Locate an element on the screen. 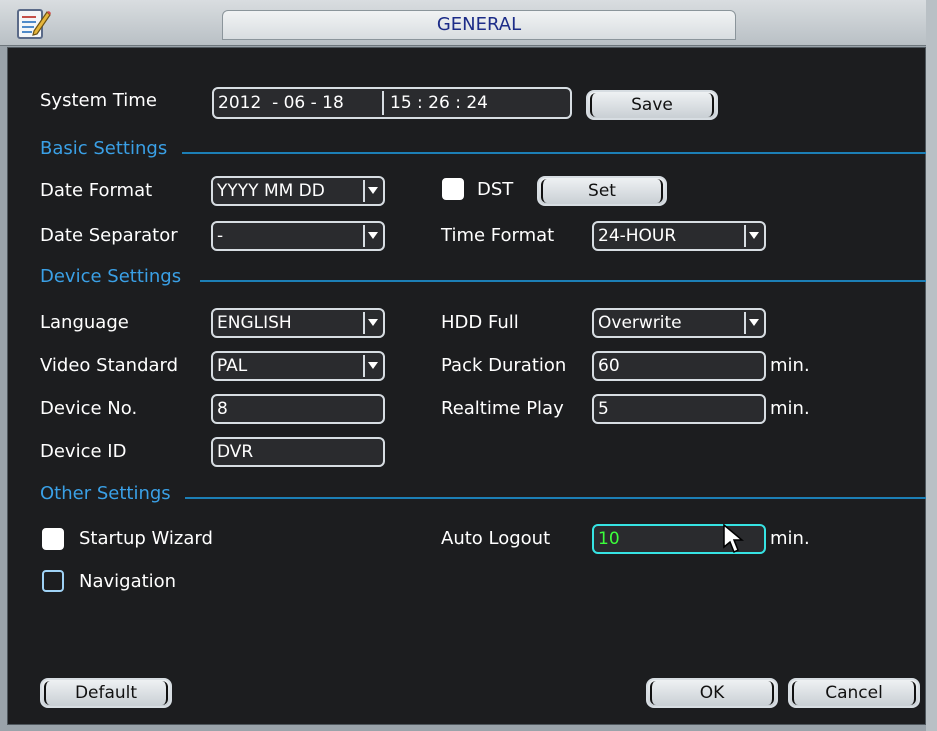 Image resolution: width=937 pixels, height=731 pixels. window-side-border is located at coordinates (931, 365).